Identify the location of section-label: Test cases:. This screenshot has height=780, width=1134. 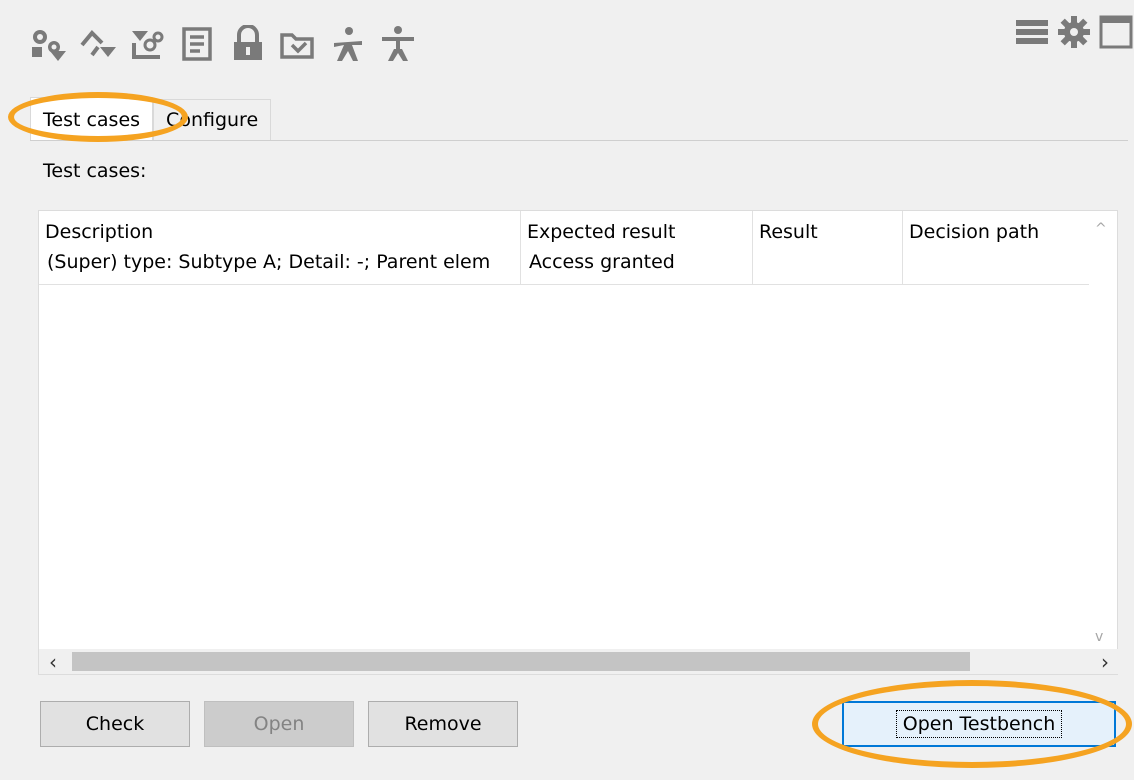
(95, 171).